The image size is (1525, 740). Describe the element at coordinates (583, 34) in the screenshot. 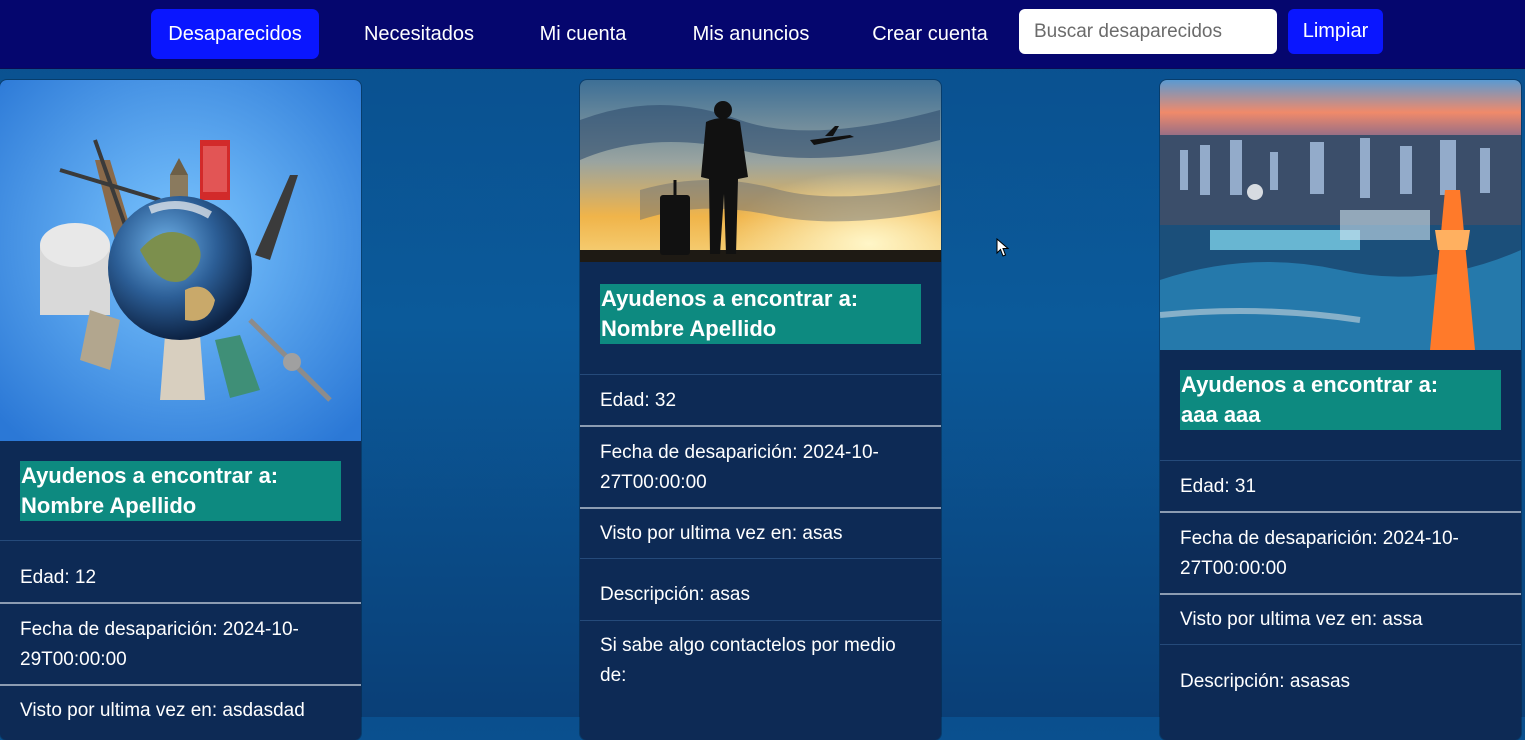

I see `nav-mi-cuenta: Mi cuenta` at that location.